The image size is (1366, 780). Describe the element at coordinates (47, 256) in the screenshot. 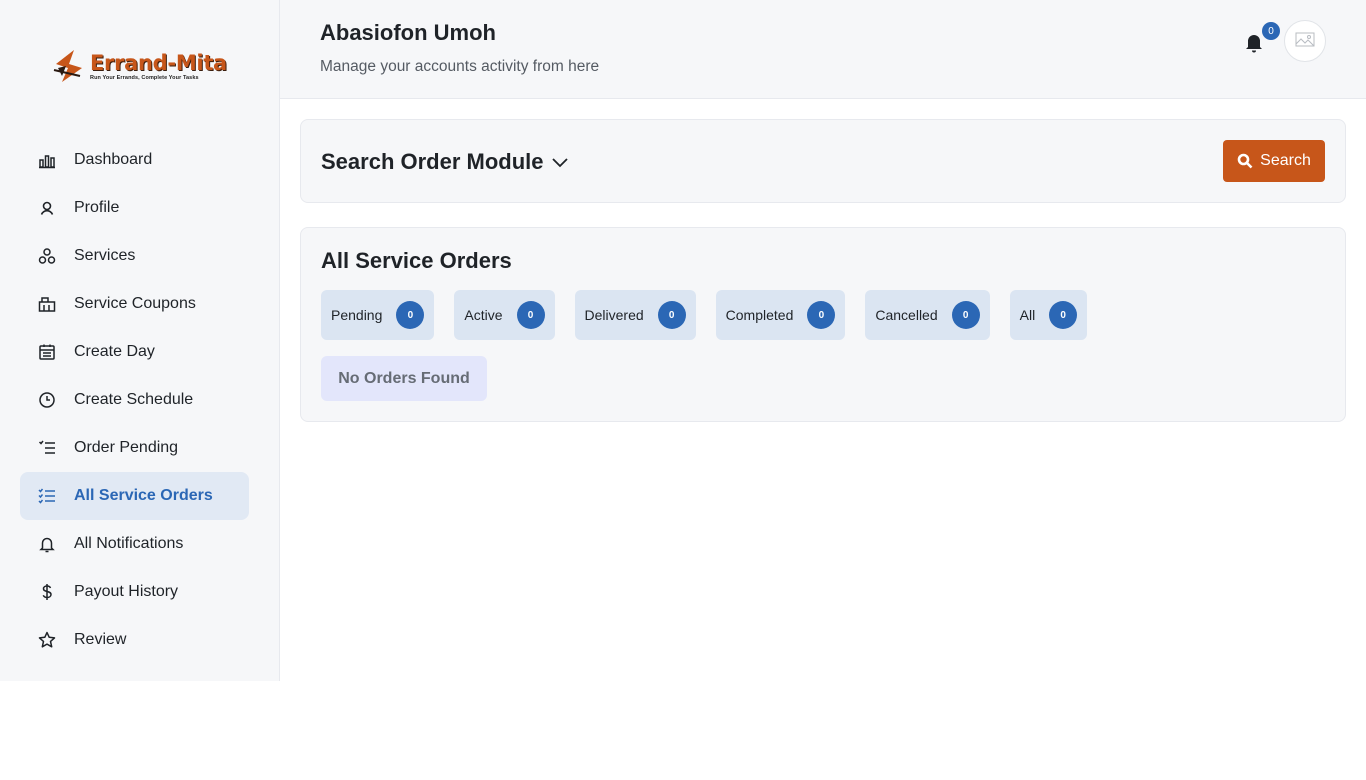

I see `services-icon` at that location.